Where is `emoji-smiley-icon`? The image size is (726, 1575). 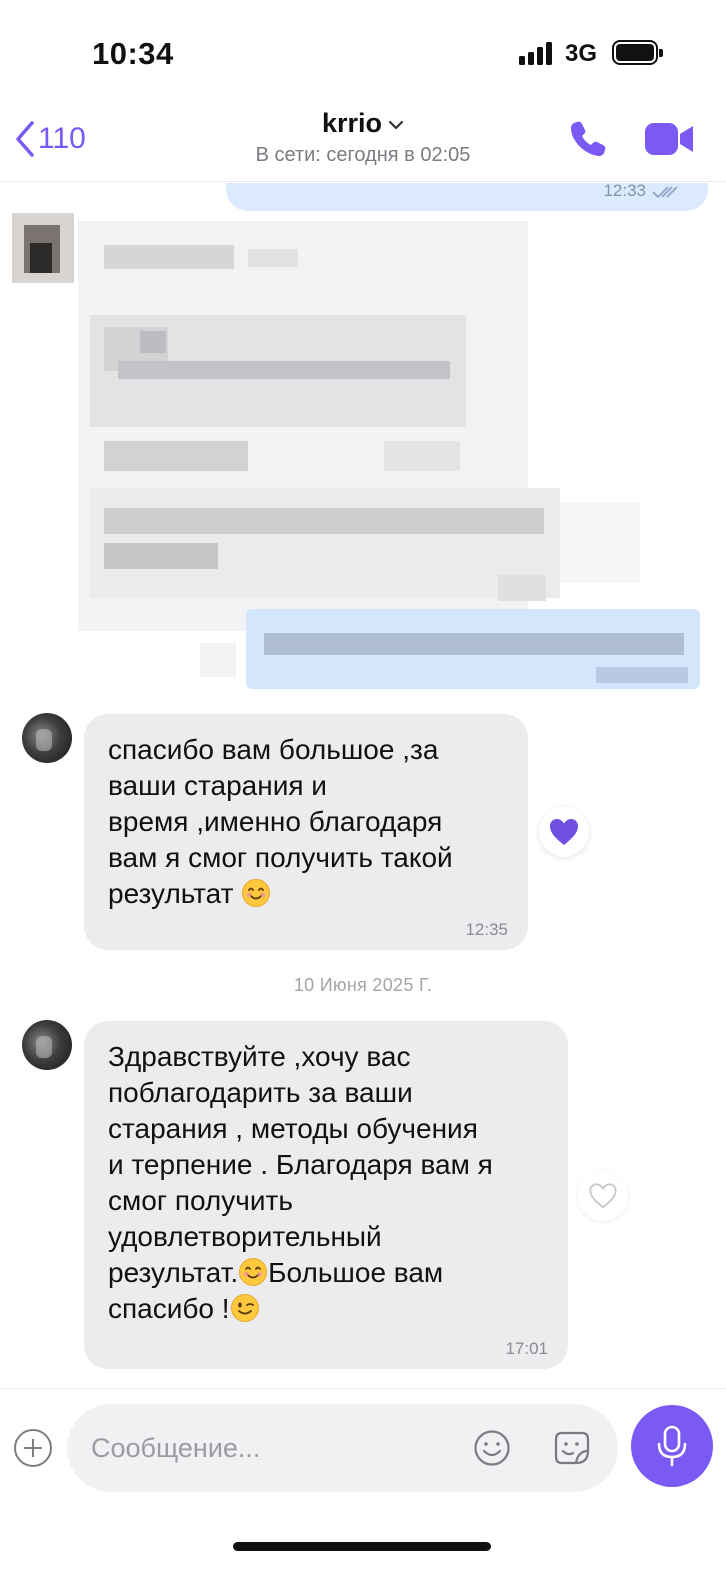 emoji-smiley-icon is located at coordinates (492, 1448).